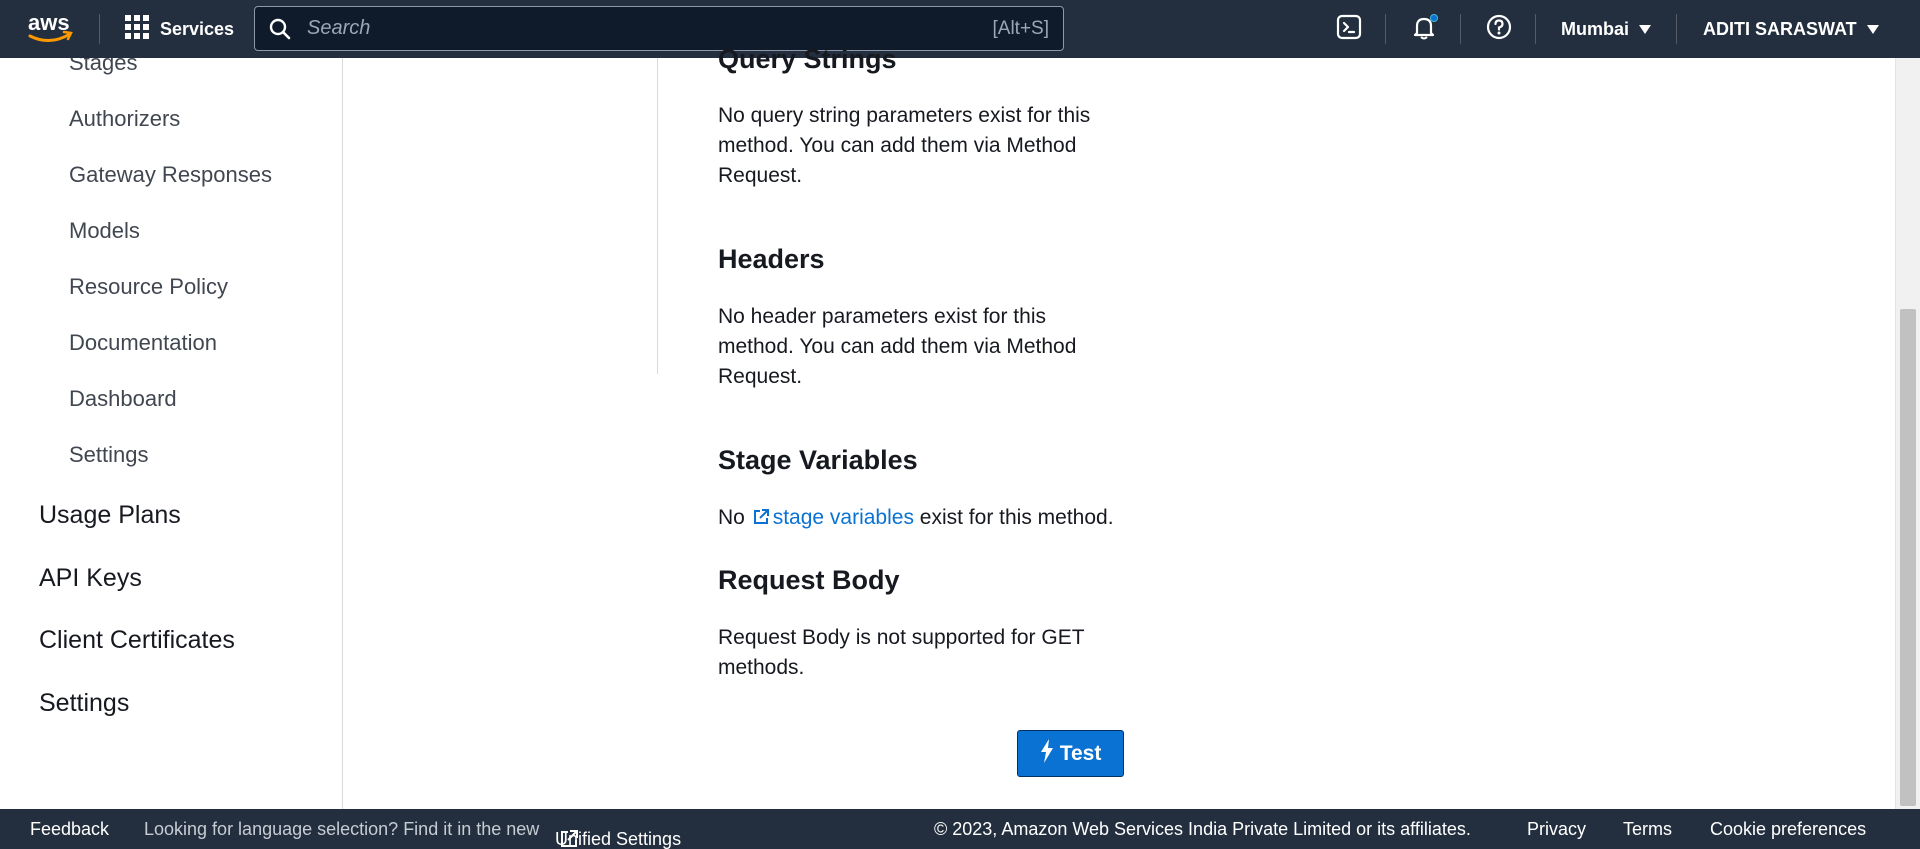 The height and width of the screenshot is (849, 1920). I want to click on notification-dot, so click(1434, 18).